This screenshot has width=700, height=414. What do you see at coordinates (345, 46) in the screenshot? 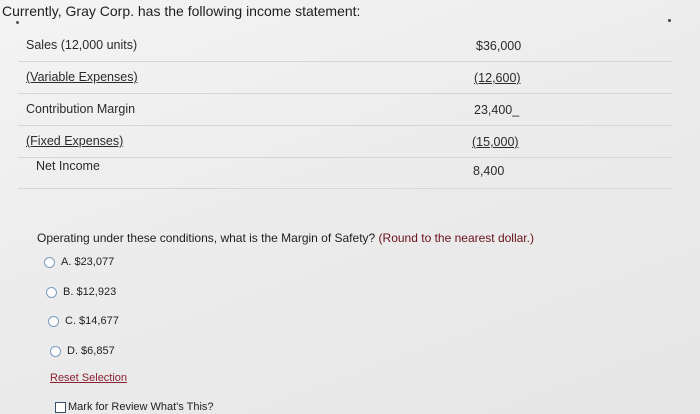
I see `table-row-sales: Sales (12,000 units) $36,000` at bounding box center [345, 46].